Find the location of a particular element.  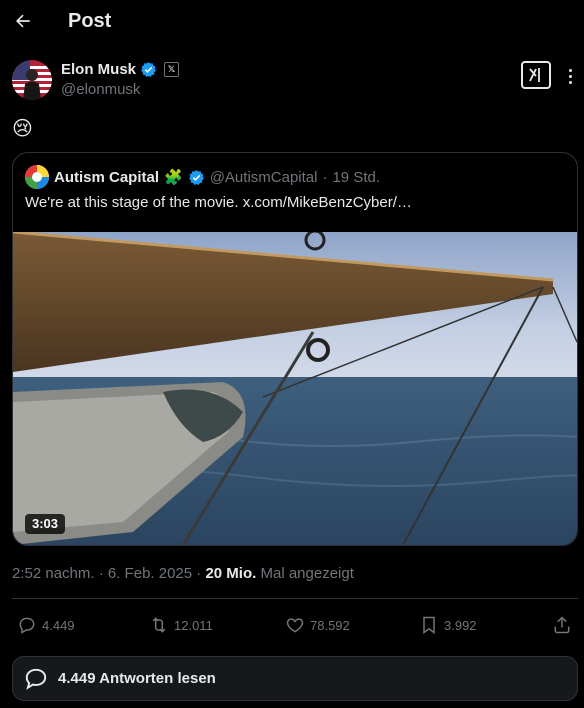

reply-button: 4.449 is located at coordinates (46, 625).